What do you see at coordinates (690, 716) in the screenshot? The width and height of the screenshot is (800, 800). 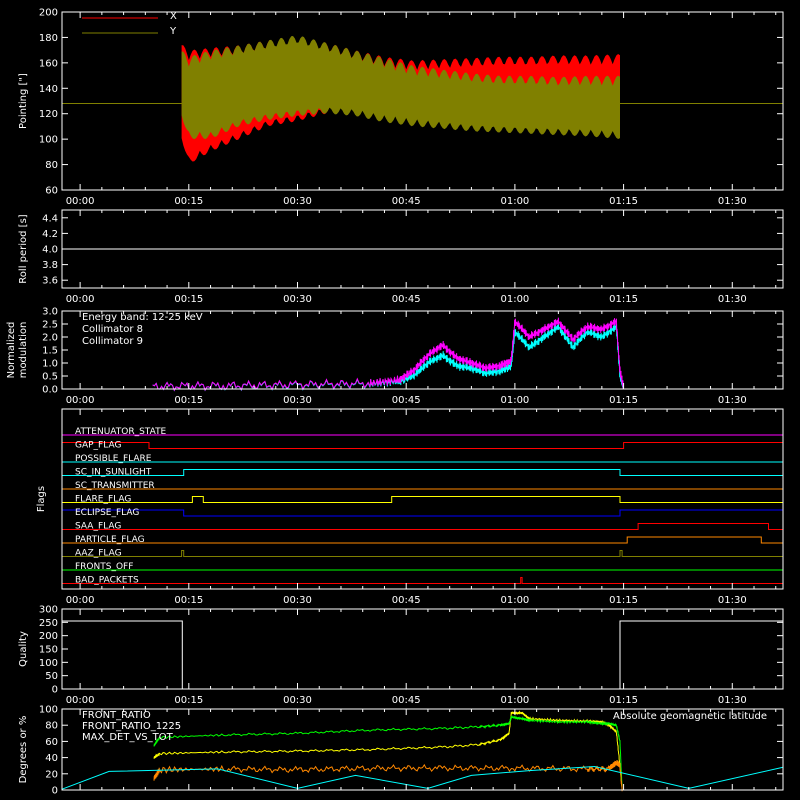 I see `legend-label: Absolute geomagnetic latitude` at bounding box center [690, 716].